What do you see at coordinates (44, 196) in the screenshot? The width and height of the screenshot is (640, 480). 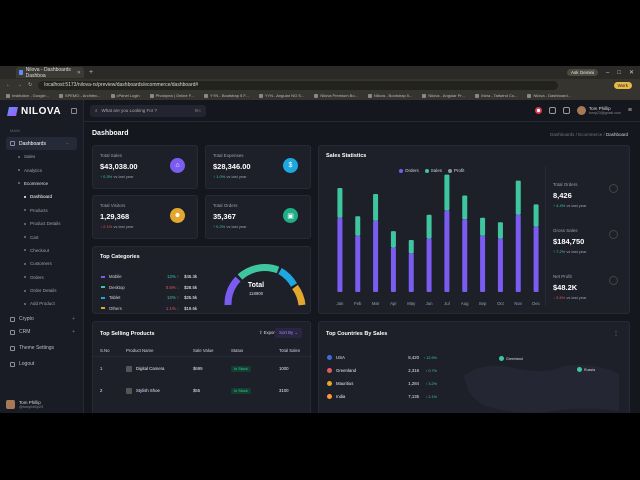 I see `submenu-item-dashboard: Dashboard` at bounding box center [44, 196].